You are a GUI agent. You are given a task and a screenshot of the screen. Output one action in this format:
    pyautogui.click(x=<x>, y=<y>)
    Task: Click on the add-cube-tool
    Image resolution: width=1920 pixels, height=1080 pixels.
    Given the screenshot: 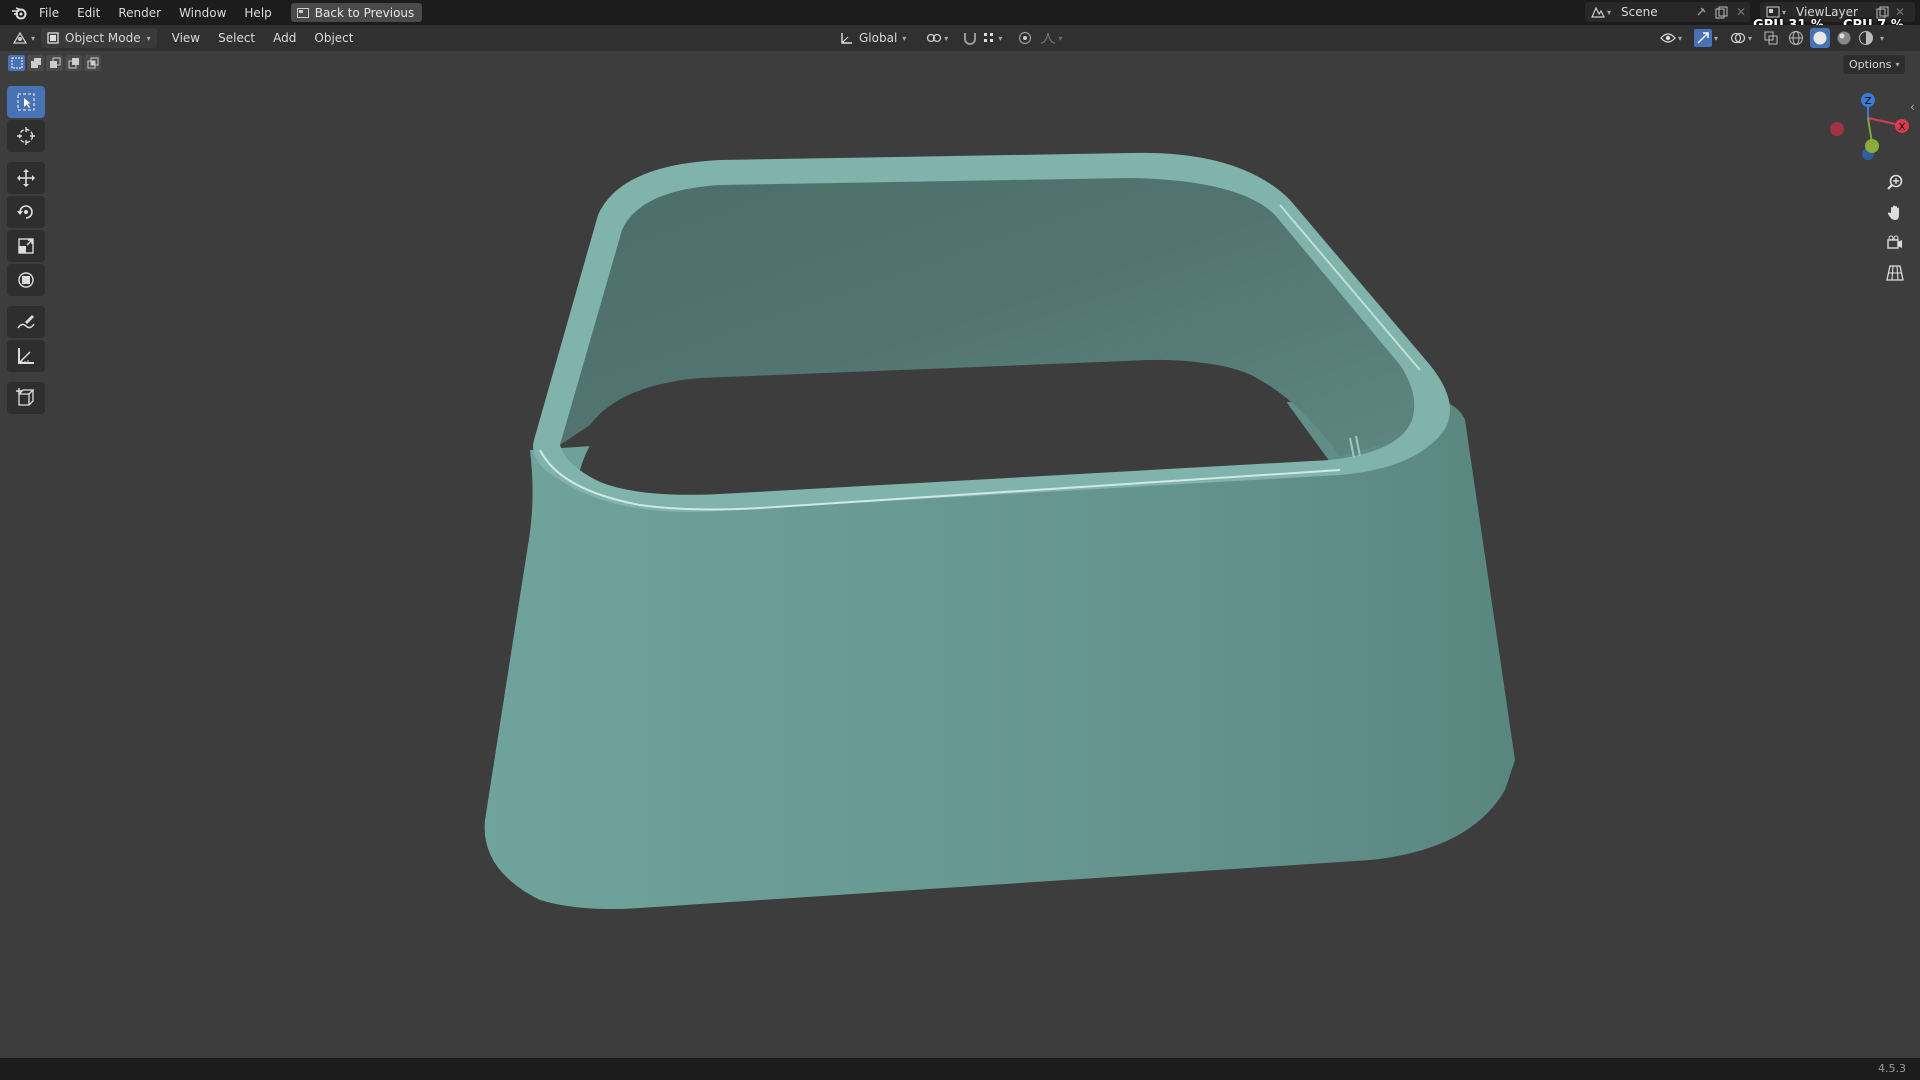 What is the action you would take?
    pyautogui.click(x=26, y=398)
    